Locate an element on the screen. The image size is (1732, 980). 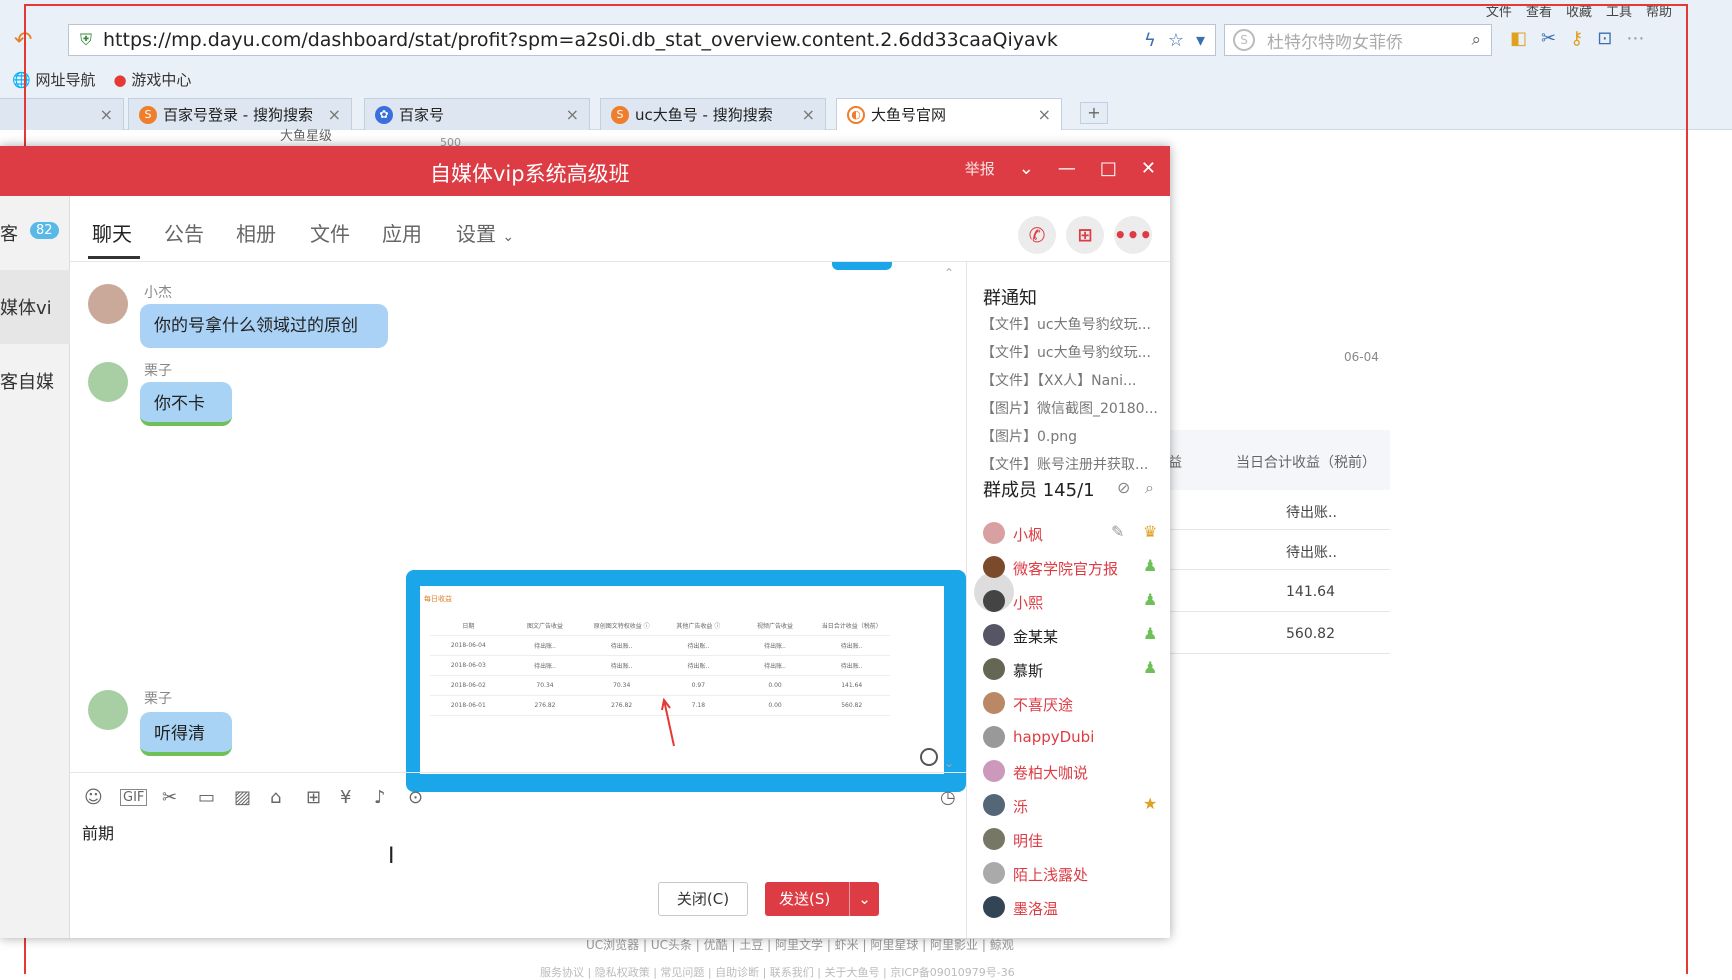
edit-icon: ✎ is located at coordinates (1117, 531).